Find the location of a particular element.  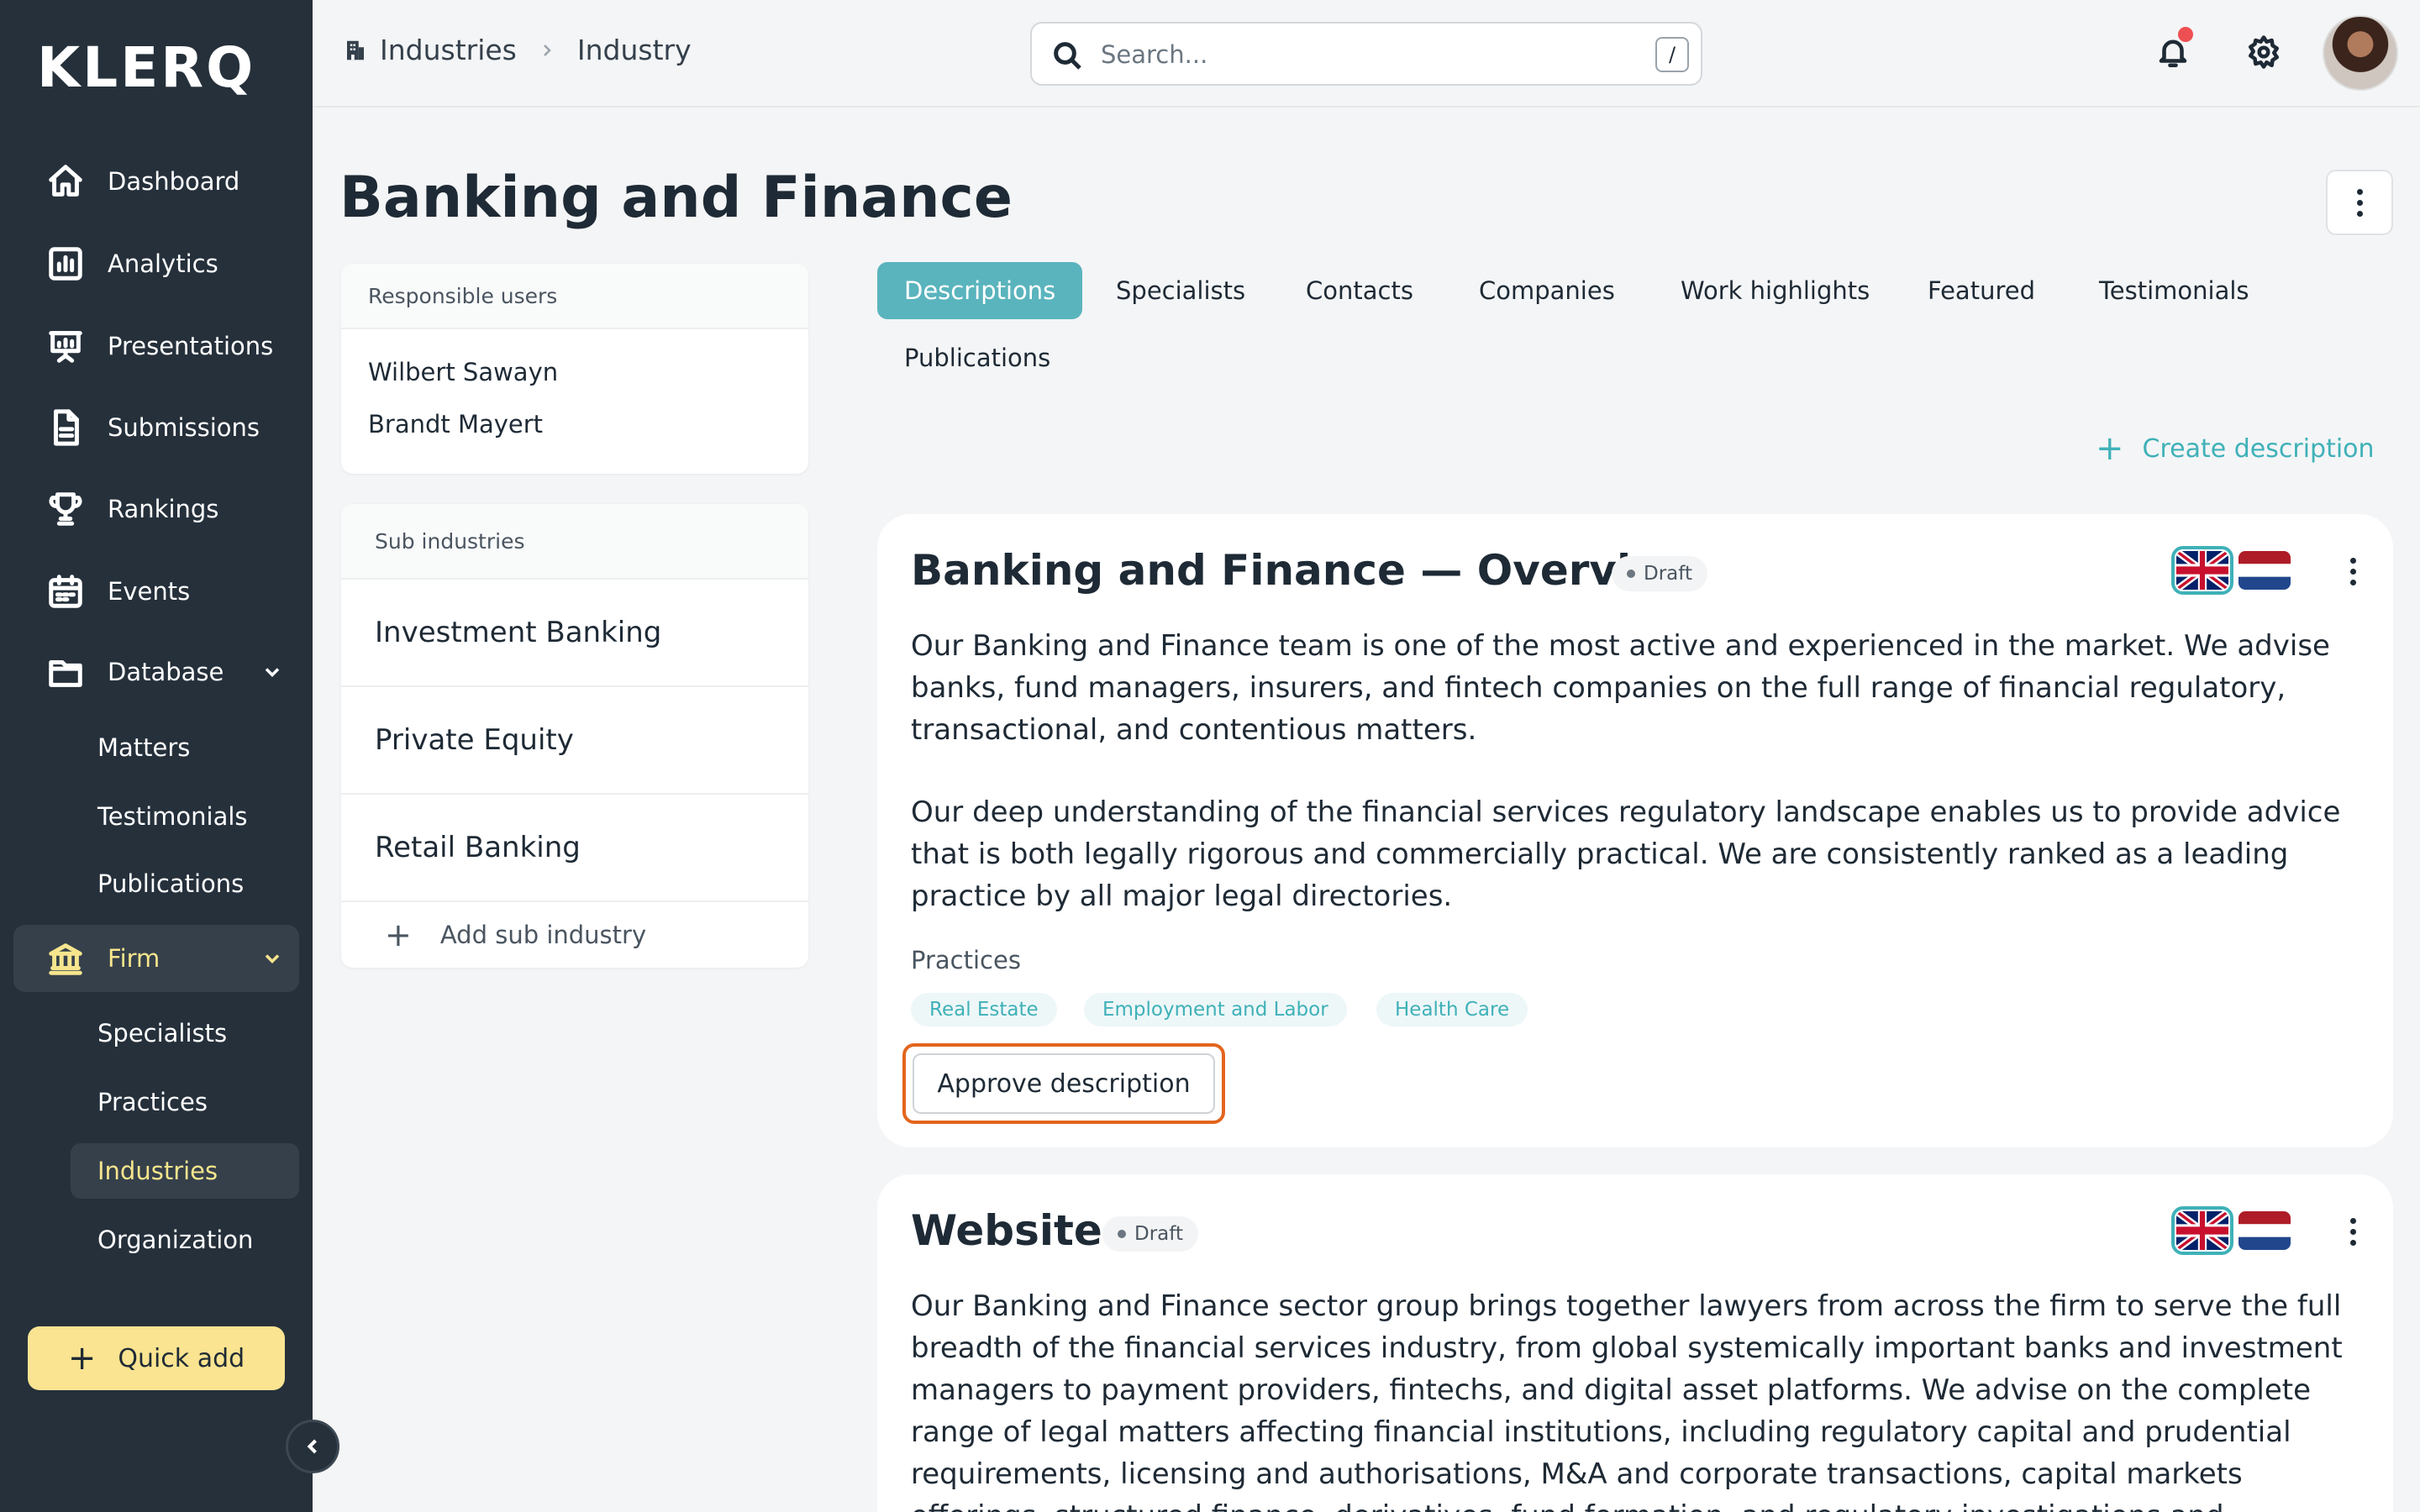

sidebar-item-firm: Firm is located at coordinates (156, 958).